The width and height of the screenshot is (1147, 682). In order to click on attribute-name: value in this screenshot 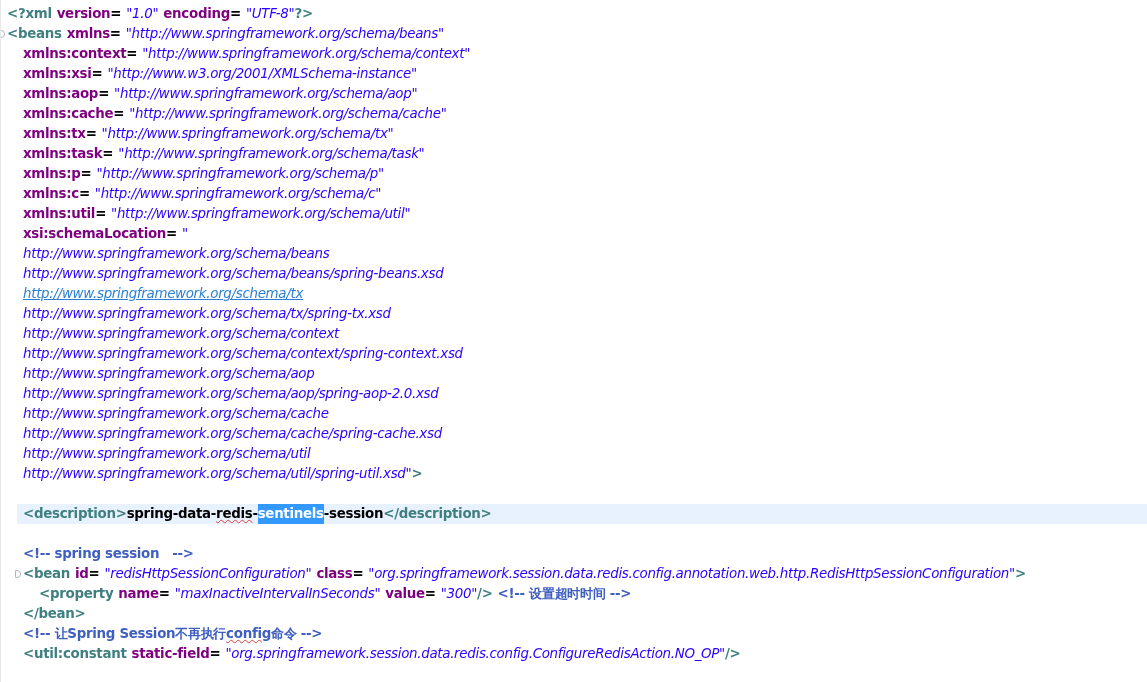, I will do `click(405, 593)`.